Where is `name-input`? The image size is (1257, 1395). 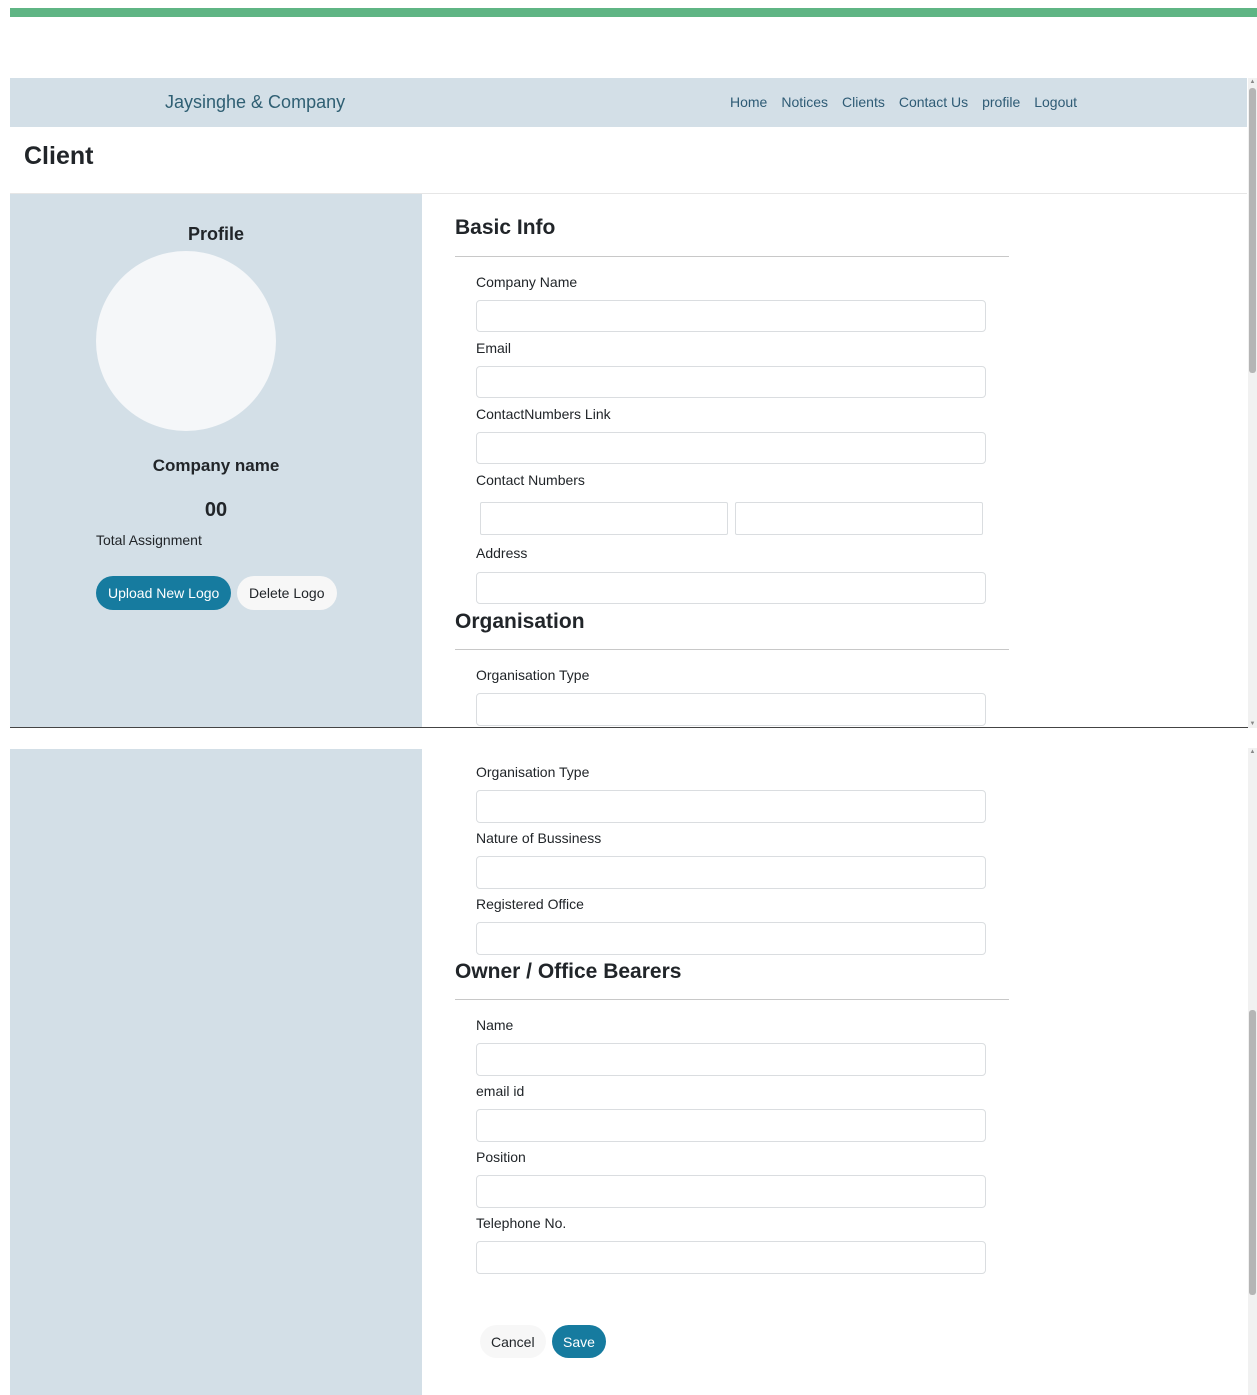 name-input is located at coordinates (731, 1059).